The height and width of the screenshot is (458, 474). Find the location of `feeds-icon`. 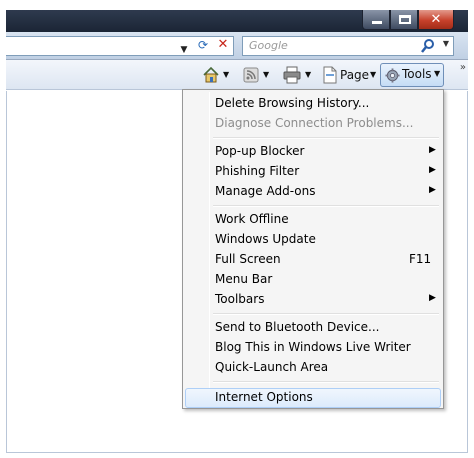

feeds-icon is located at coordinates (251, 75).